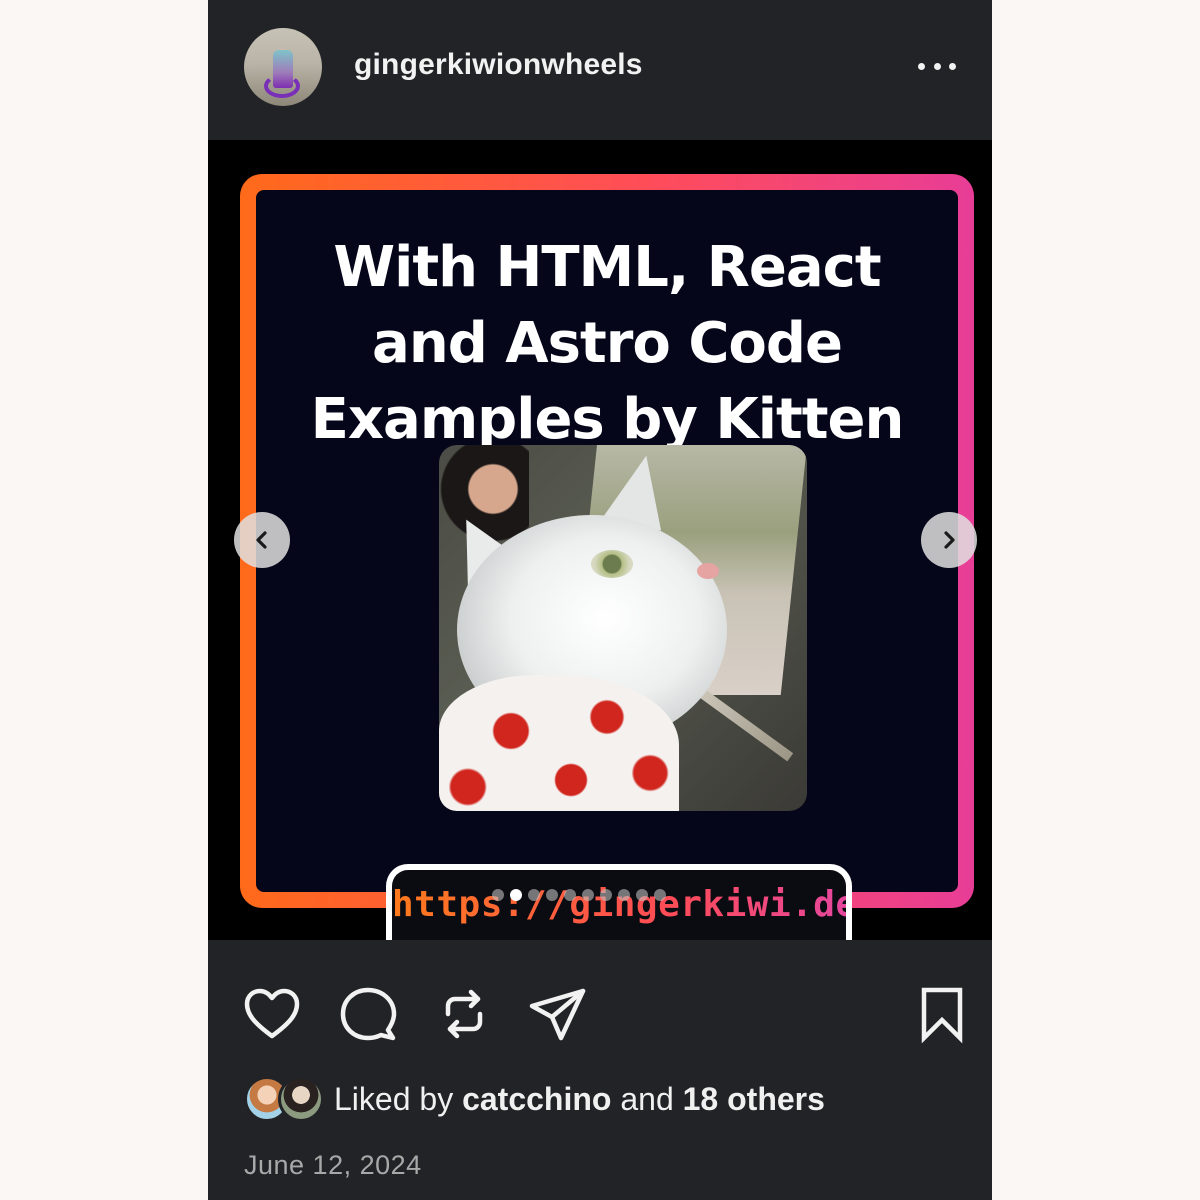 This screenshot has width=1200, height=1200. I want to click on next-slide-button, so click(949, 540).